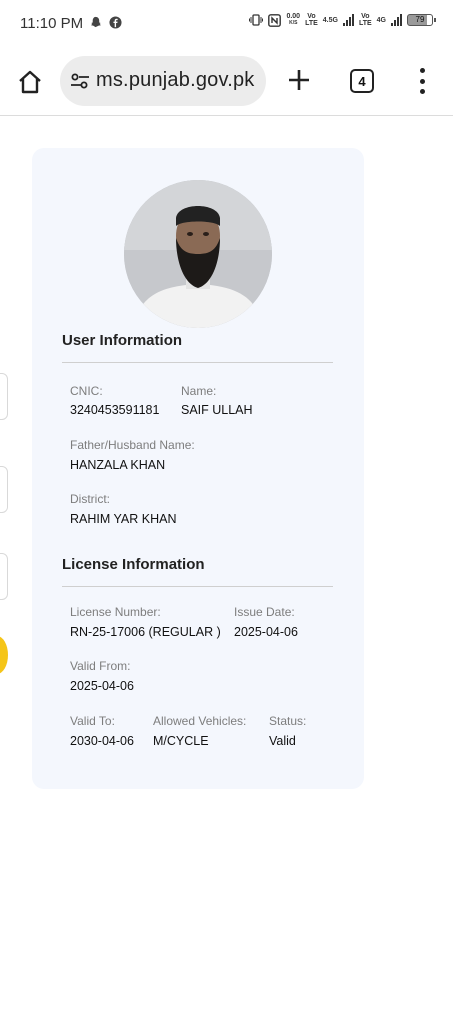 Image resolution: width=453 pixels, height=1024 pixels. What do you see at coordinates (293, 16) in the screenshot?
I see `speed-value: 0.00` at bounding box center [293, 16].